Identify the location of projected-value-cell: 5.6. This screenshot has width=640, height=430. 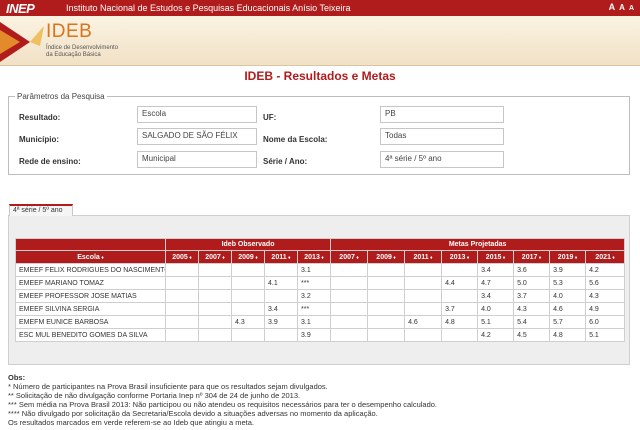
(605, 283).